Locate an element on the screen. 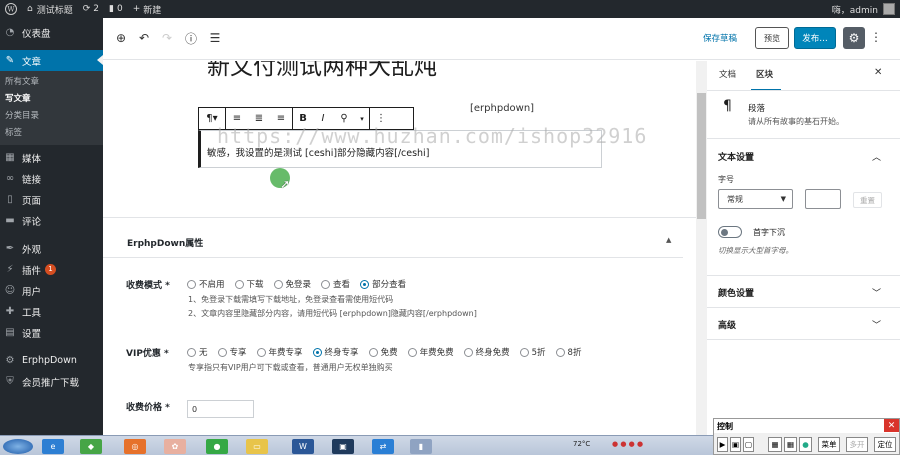  custom-font-size-input is located at coordinates (823, 199).